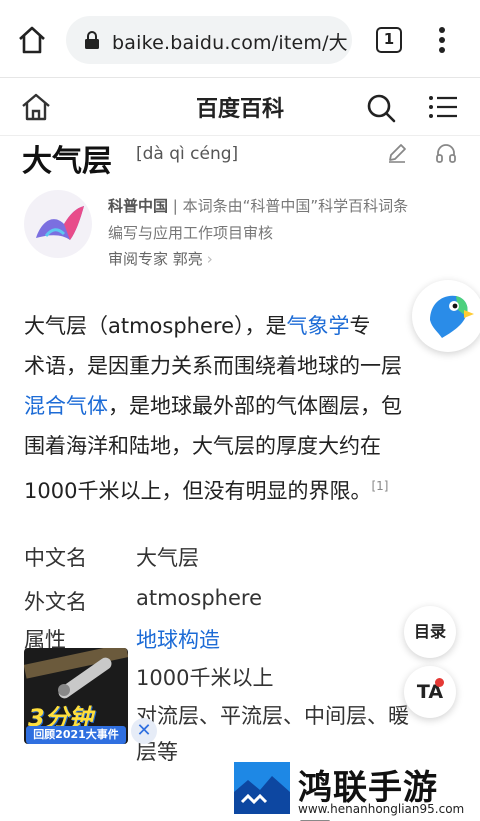 This screenshot has height=821, width=480. I want to click on tab-switcher-button: 1, so click(389, 40).